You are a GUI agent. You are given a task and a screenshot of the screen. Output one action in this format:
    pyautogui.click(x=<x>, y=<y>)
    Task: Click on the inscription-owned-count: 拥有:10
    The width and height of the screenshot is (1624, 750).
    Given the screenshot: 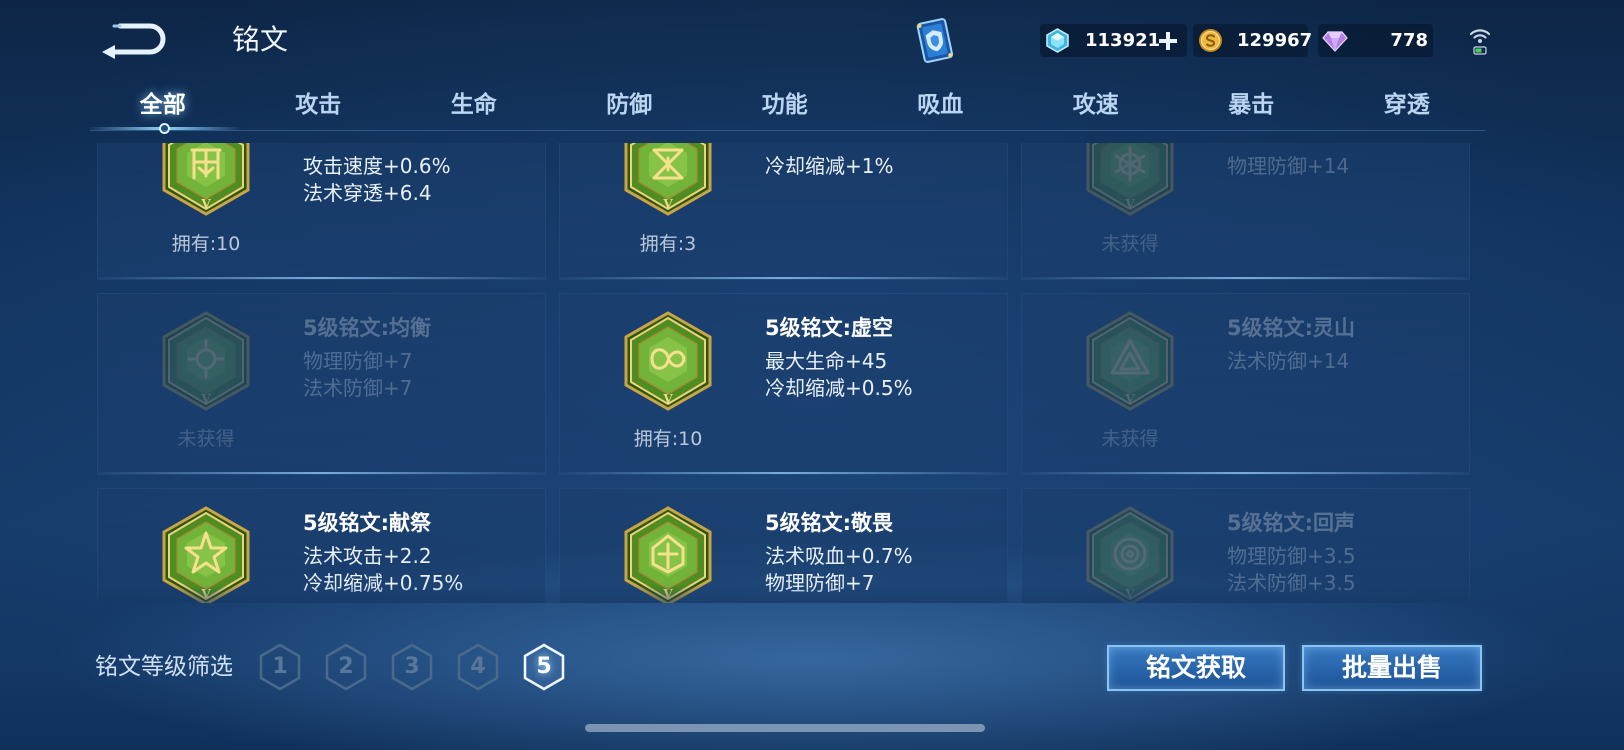 What is the action you would take?
    pyautogui.click(x=668, y=439)
    